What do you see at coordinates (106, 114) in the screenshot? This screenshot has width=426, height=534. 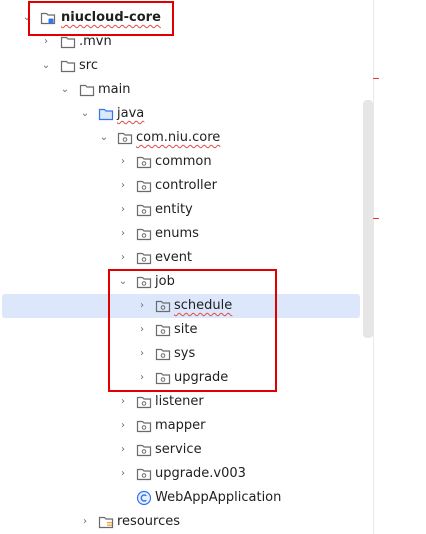 I see `source-folder-icon` at bounding box center [106, 114].